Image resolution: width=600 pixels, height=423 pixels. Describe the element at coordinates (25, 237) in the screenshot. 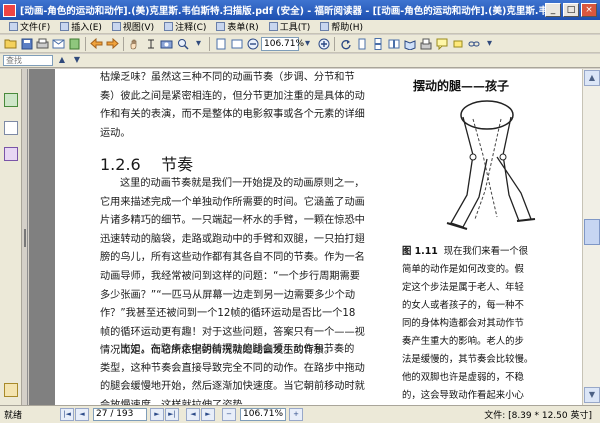

I see `sidebar-splitter` at that location.